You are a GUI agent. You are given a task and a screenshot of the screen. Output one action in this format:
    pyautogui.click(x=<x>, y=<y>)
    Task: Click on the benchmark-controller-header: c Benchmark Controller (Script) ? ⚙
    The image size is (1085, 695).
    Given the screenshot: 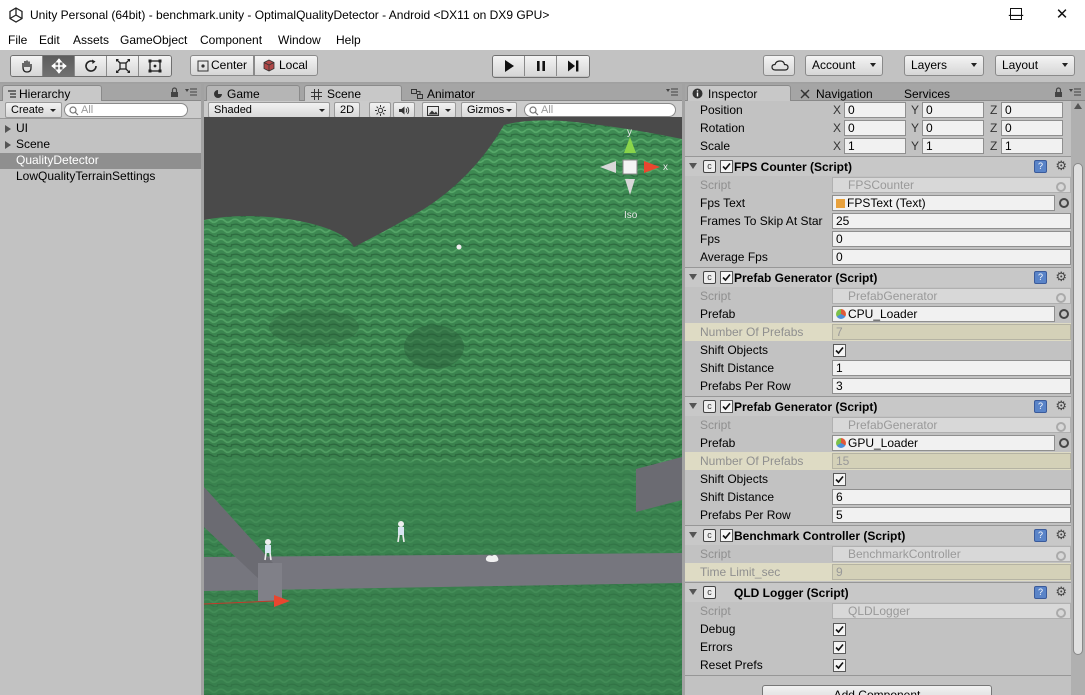 What is the action you would take?
    pyautogui.click(x=878, y=535)
    